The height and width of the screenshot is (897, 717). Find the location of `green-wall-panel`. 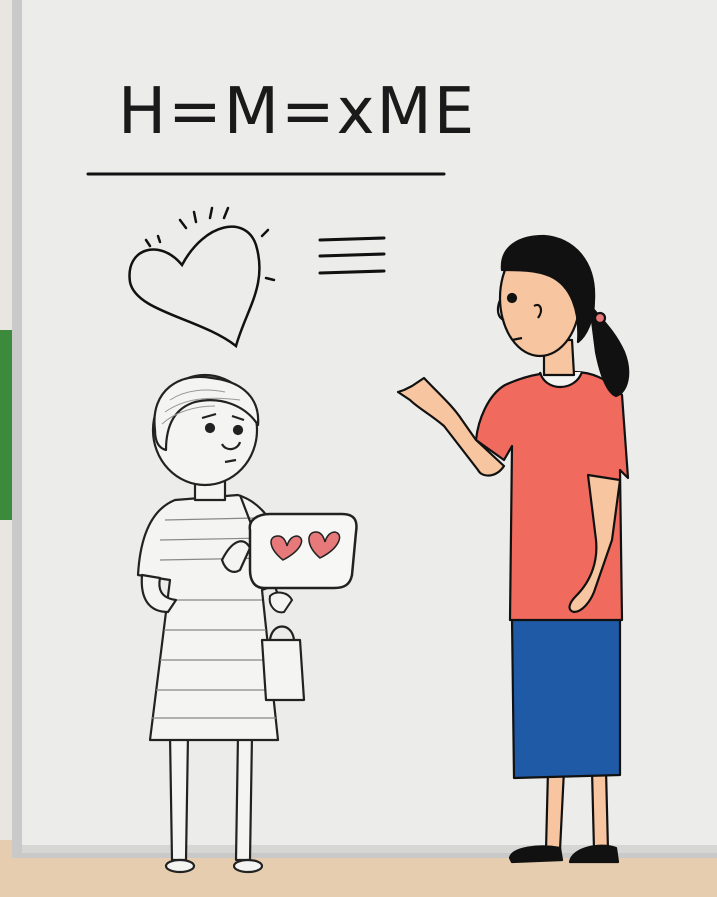

green-wall-panel is located at coordinates (6, 425).